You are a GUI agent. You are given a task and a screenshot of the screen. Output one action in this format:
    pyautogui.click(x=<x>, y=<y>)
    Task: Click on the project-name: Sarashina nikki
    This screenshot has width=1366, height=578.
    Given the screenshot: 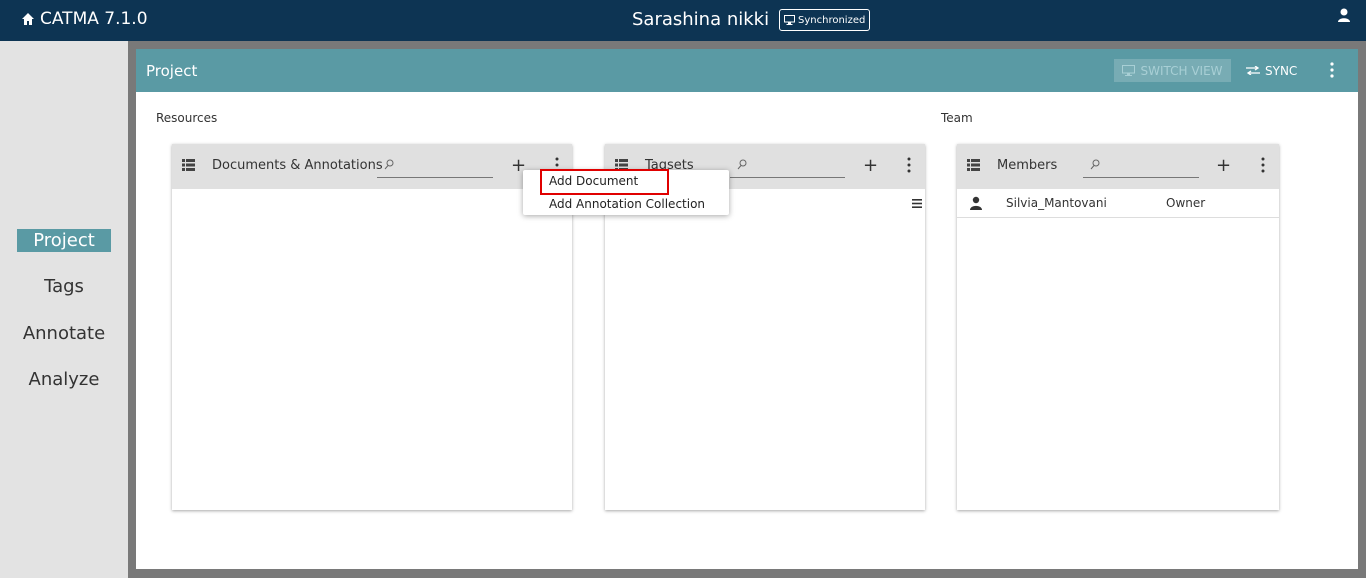 What is the action you would take?
    pyautogui.click(x=701, y=19)
    